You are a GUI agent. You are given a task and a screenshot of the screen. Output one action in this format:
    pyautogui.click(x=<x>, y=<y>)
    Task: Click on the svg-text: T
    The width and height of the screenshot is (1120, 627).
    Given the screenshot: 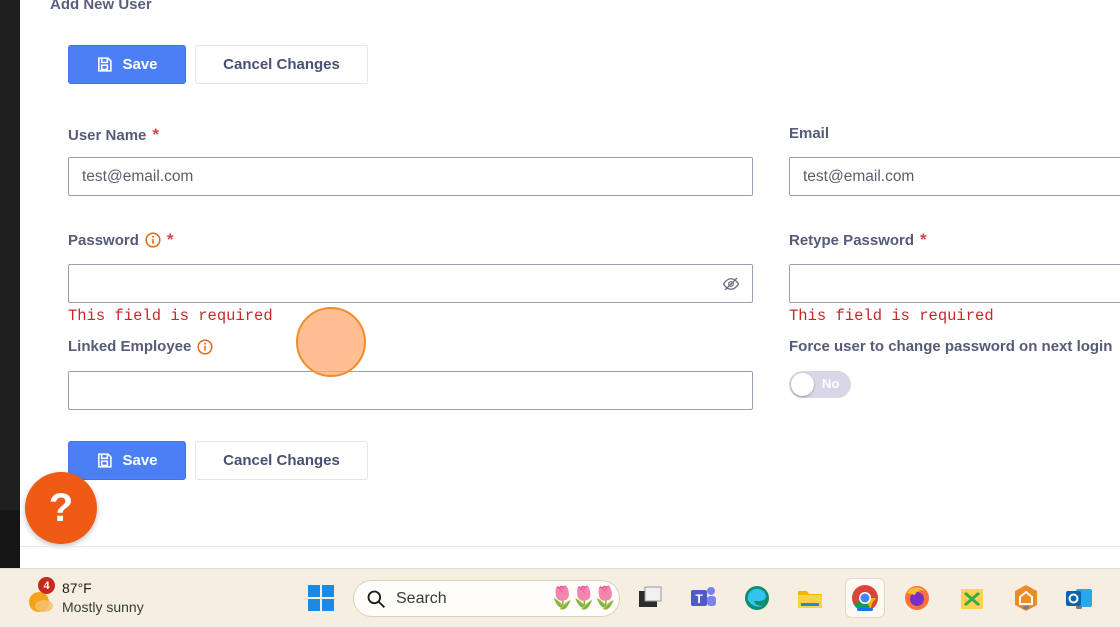 What is the action you would take?
    pyautogui.click(x=699, y=599)
    